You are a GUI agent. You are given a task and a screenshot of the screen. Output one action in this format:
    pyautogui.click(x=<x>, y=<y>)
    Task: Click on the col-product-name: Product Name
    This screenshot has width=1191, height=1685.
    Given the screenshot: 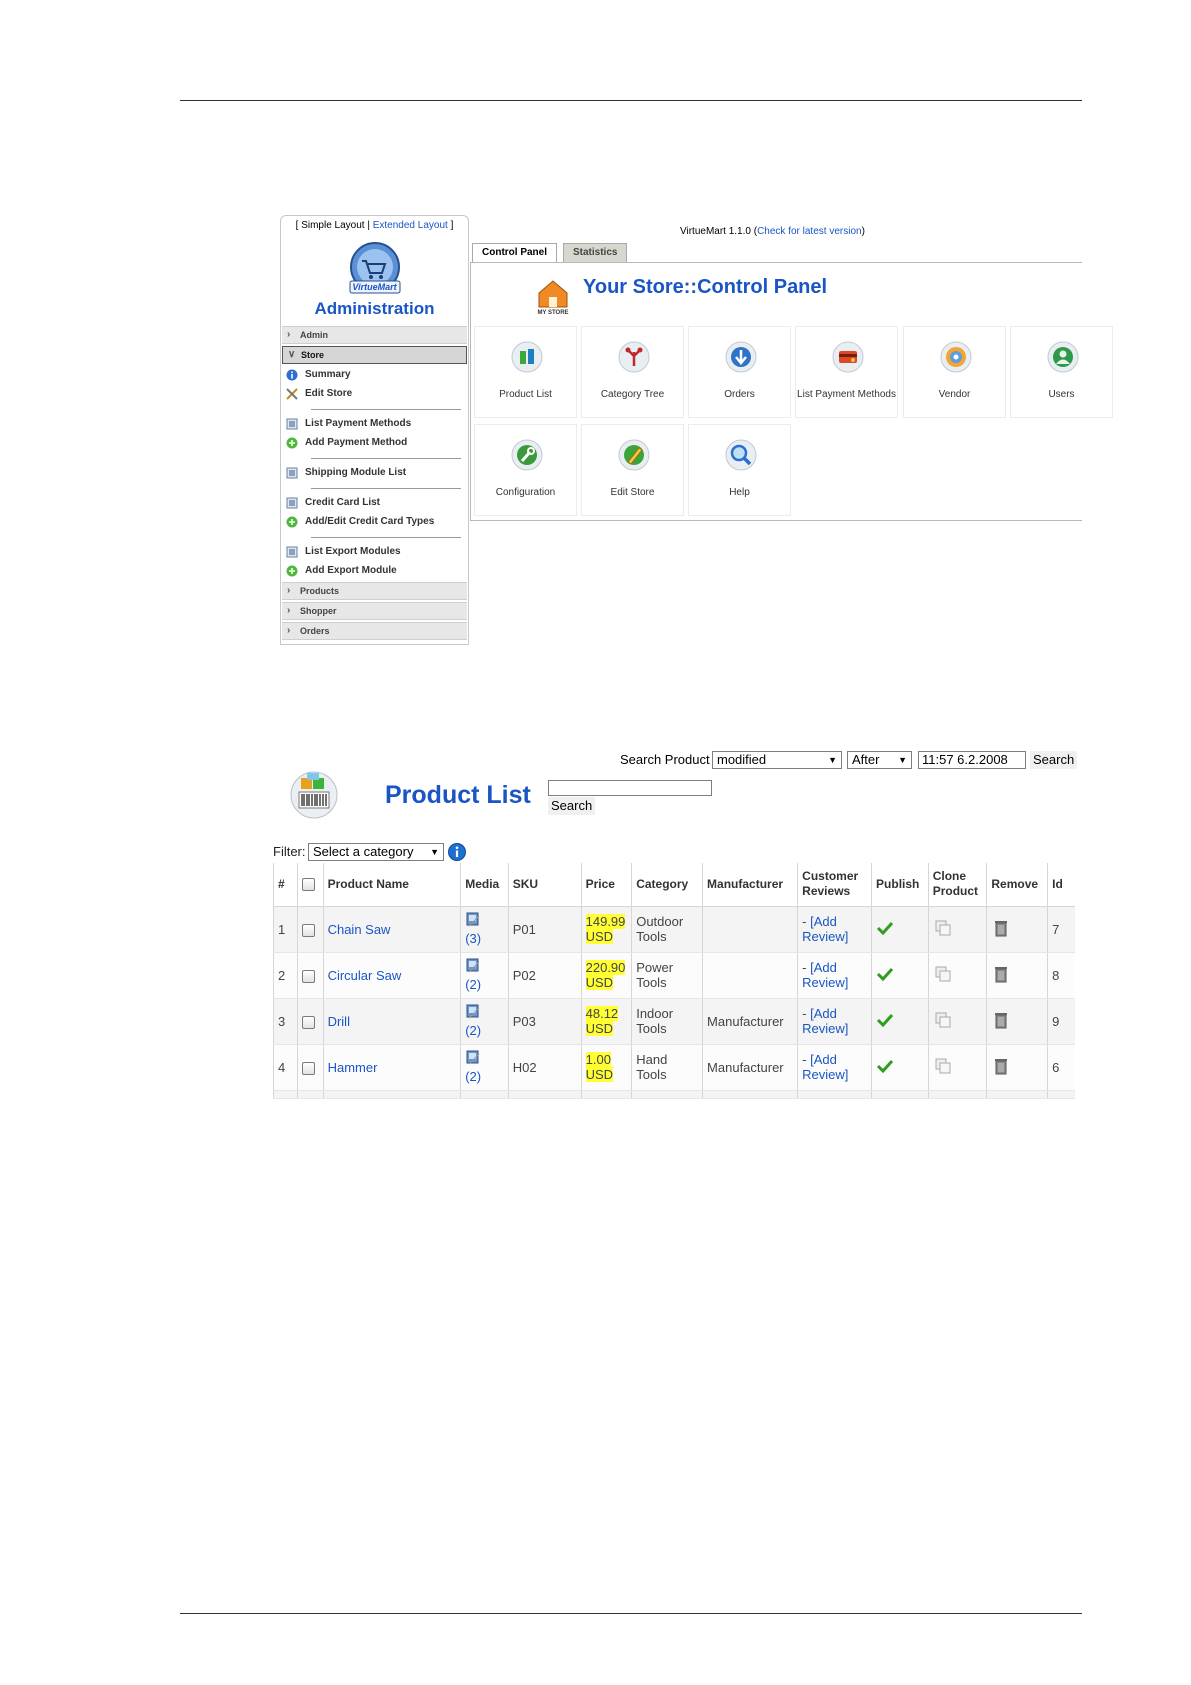 What is the action you would take?
    pyautogui.click(x=391, y=885)
    